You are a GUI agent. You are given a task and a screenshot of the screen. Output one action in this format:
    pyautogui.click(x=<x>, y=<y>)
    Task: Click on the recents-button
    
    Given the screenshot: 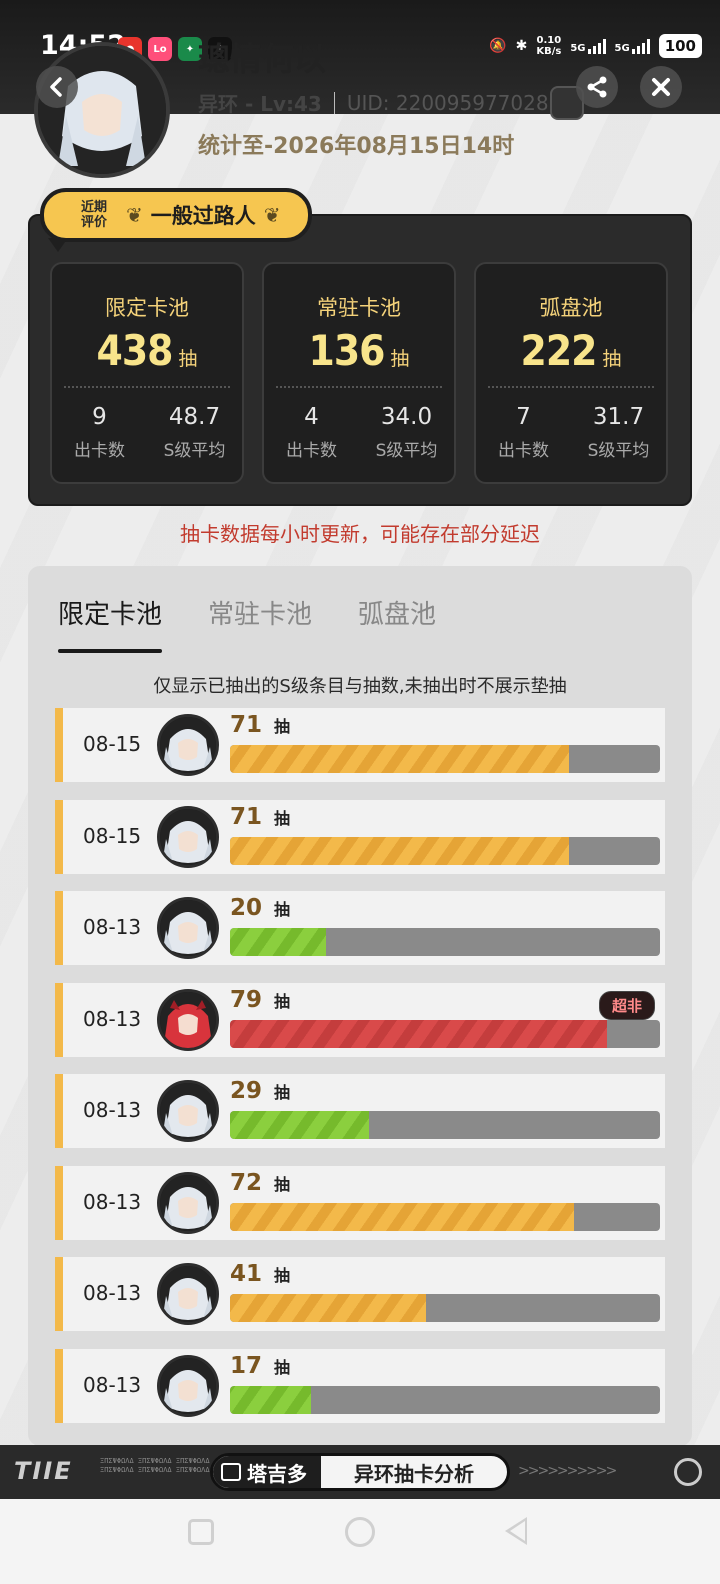 What is the action you would take?
    pyautogui.click(x=201, y=1532)
    